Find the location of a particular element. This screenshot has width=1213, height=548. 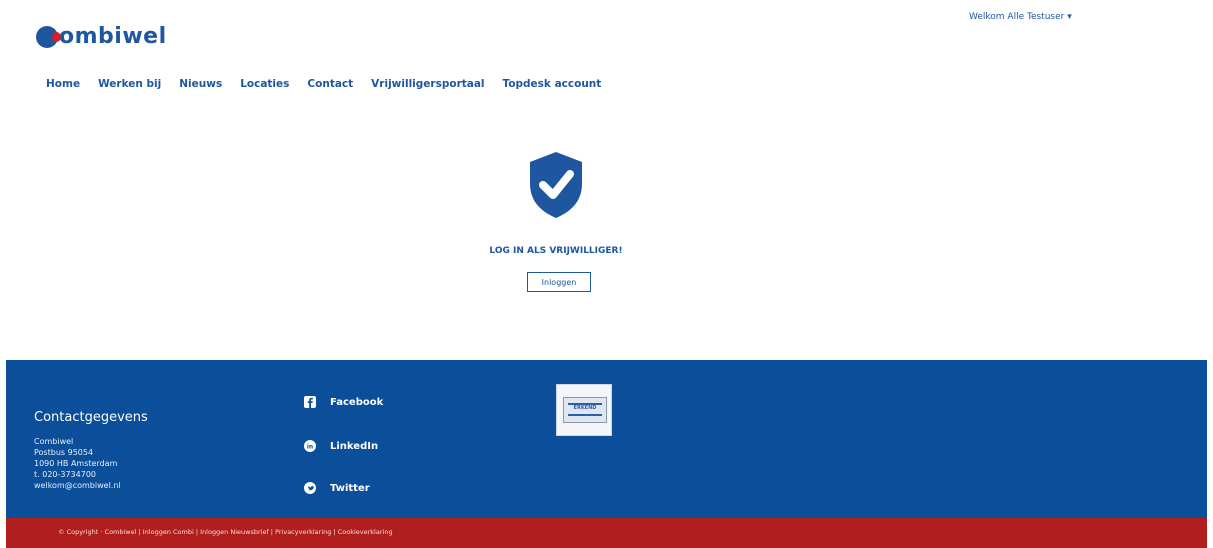

login-title: LOG IN ALS VRIJWILLIGER! is located at coordinates (556, 251).